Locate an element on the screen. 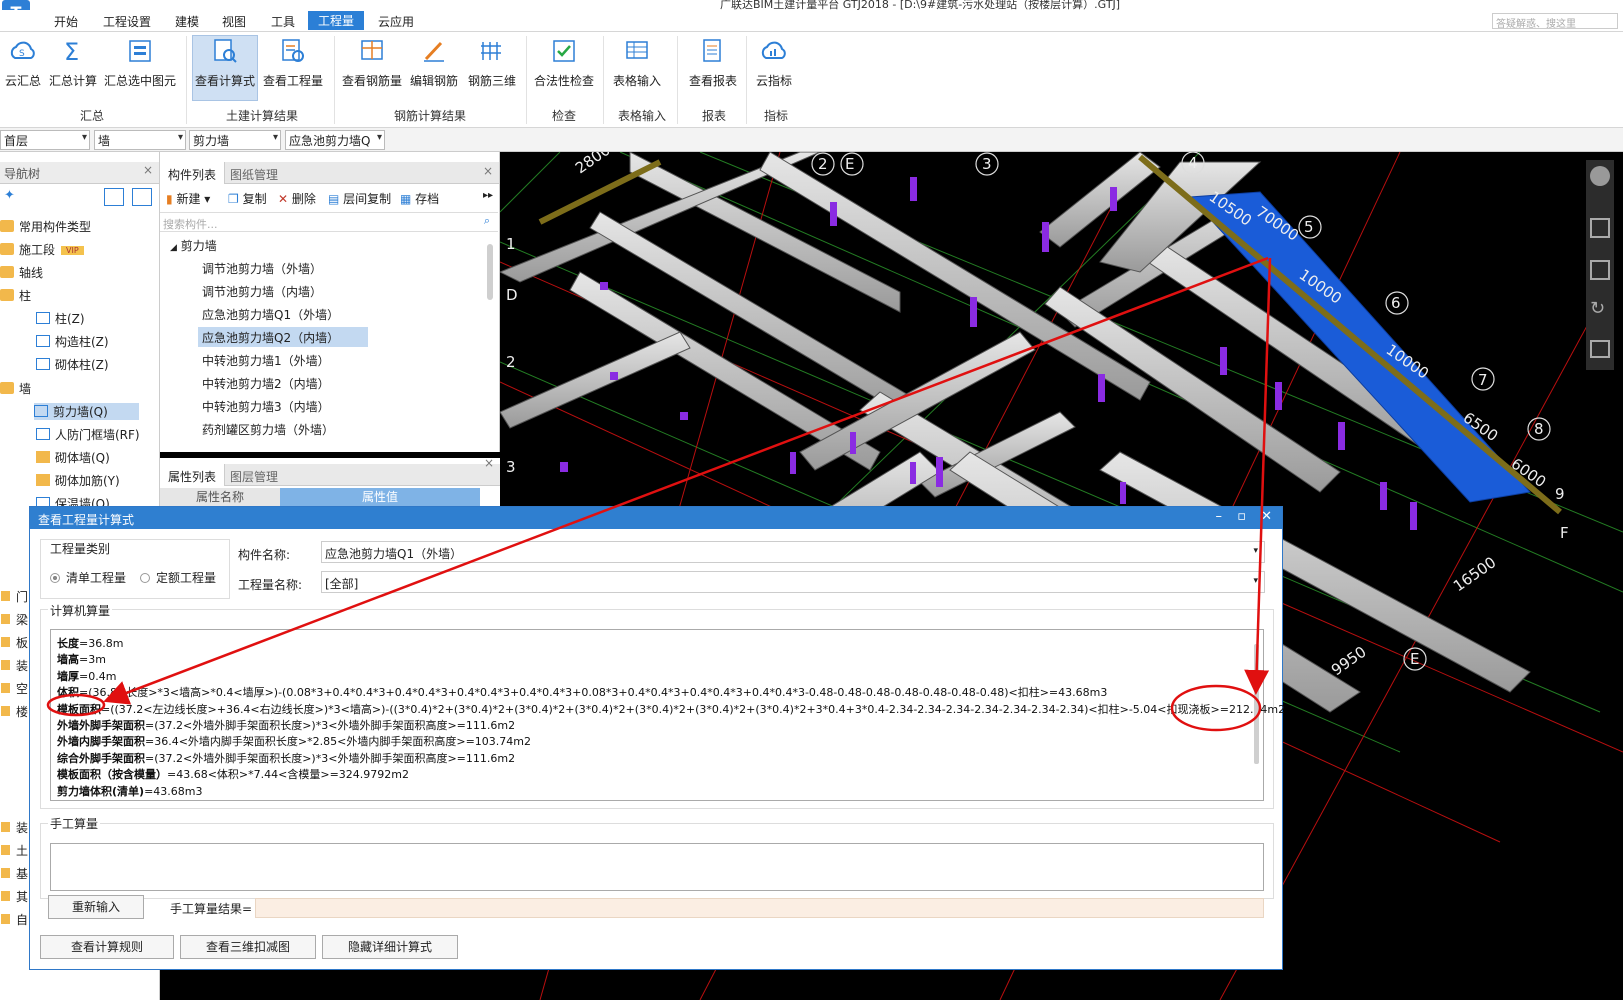 The height and width of the screenshot is (1000, 1623). list-item: 应急池剪力墙Q1（外墙） is located at coordinates (270, 314).